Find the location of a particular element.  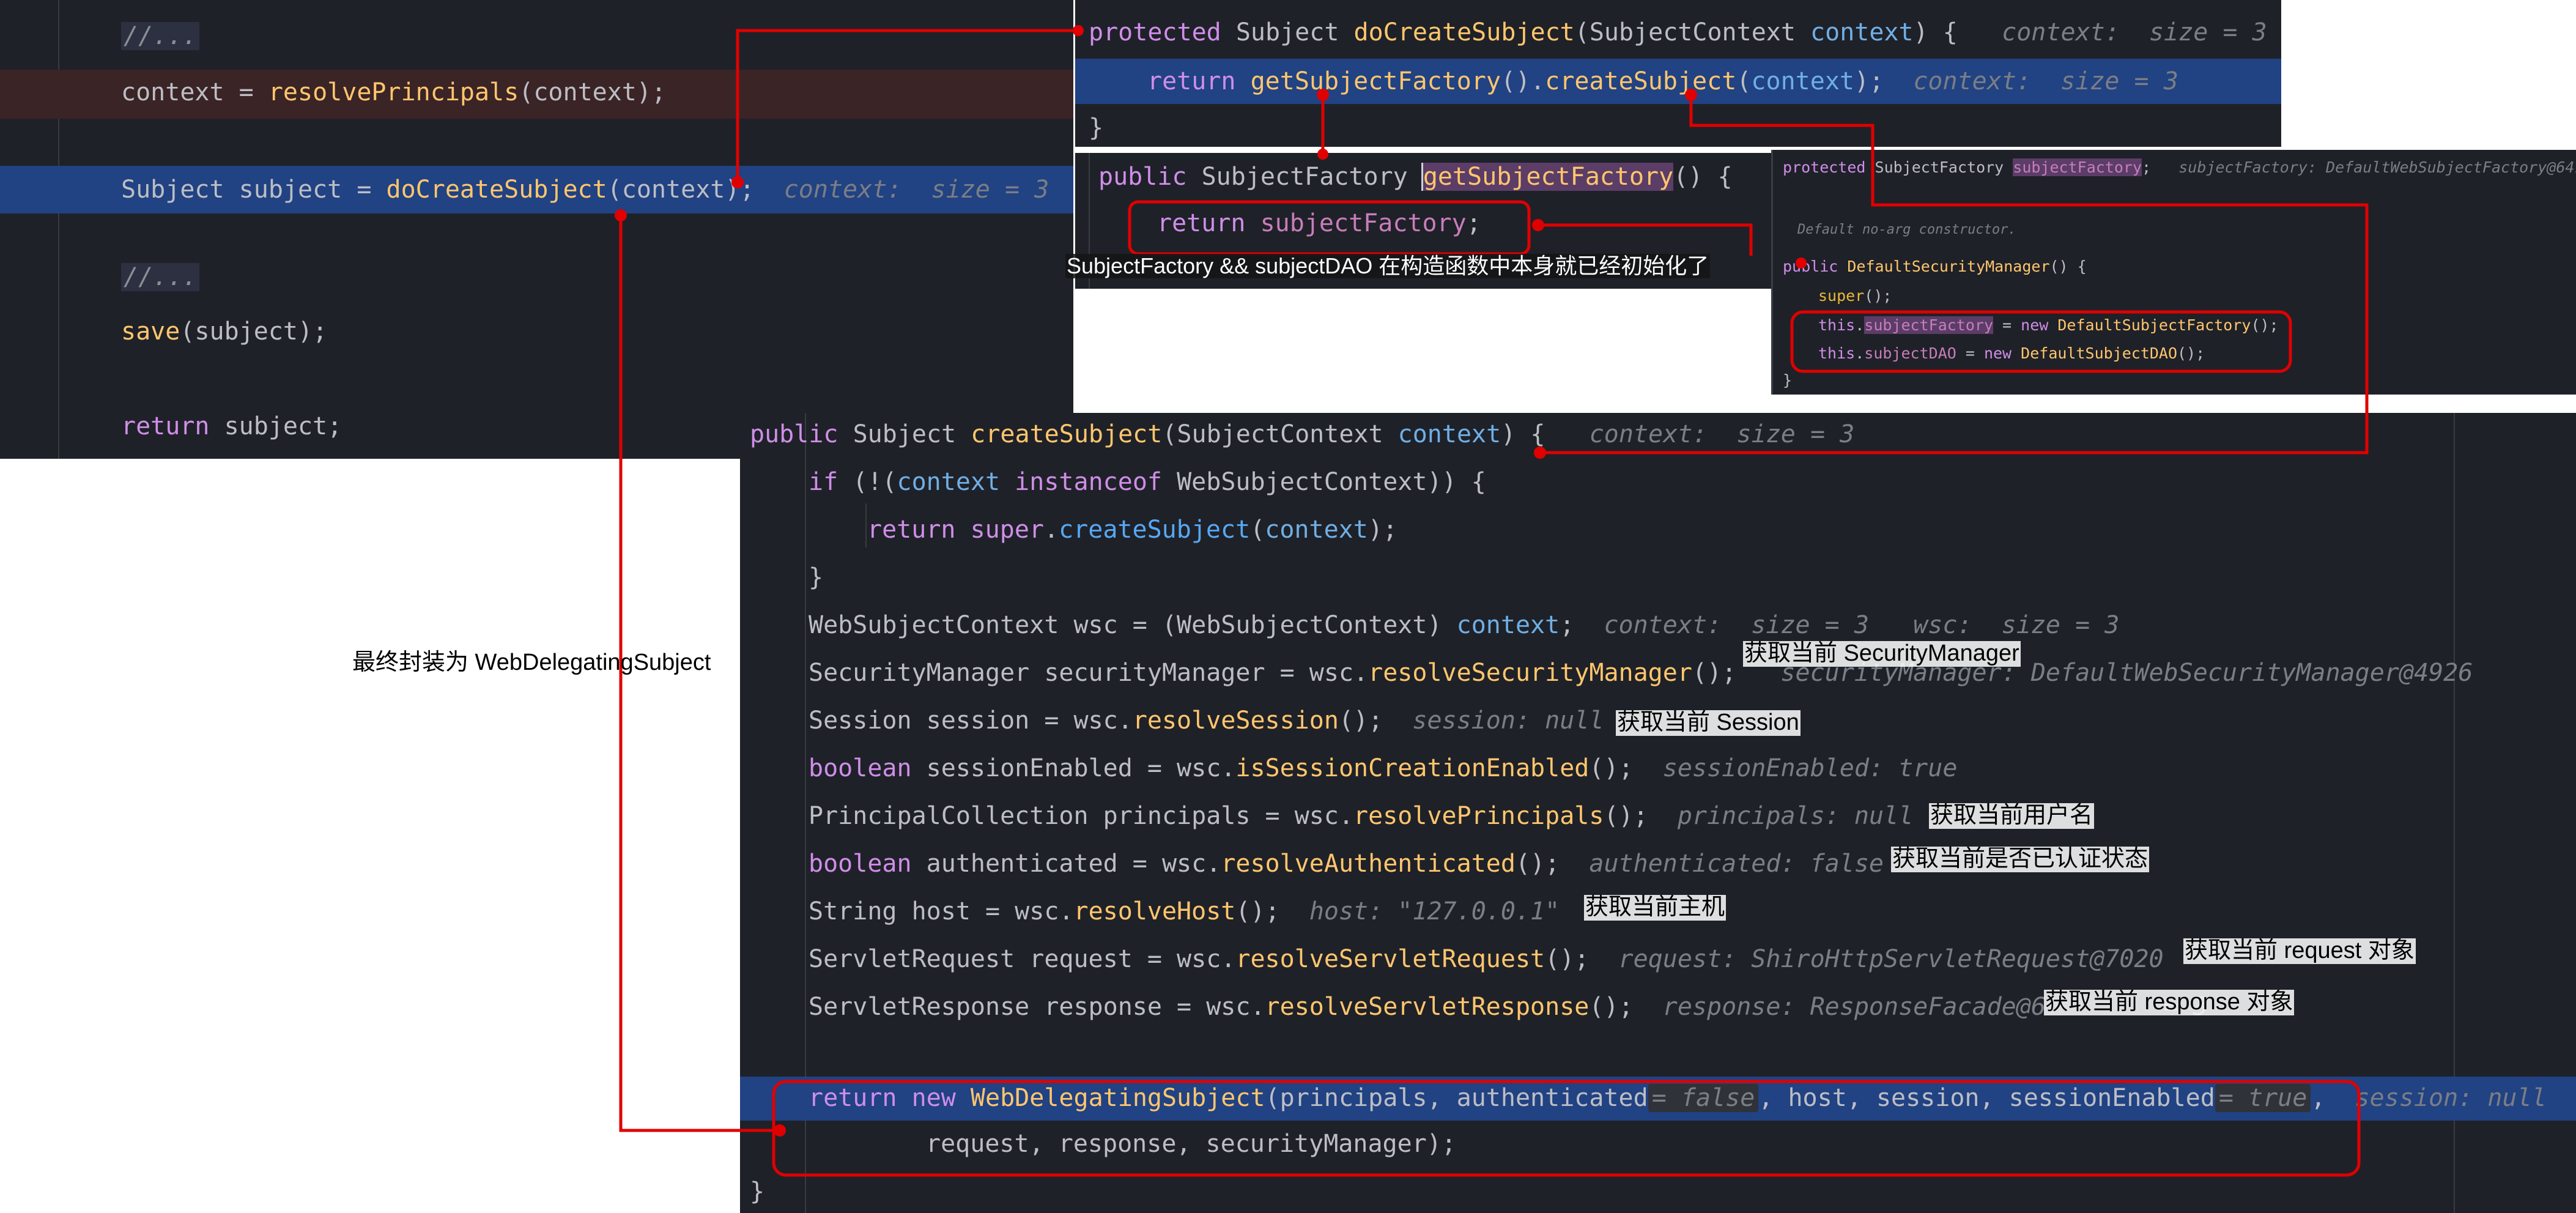

annotation-get-security-manager: 获取当前 SecurityManager is located at coordinates (1882, 653).